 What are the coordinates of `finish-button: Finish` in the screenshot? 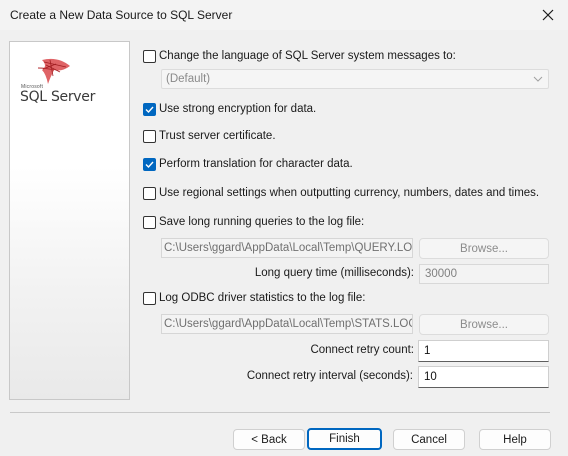 It's located at (344, 439).